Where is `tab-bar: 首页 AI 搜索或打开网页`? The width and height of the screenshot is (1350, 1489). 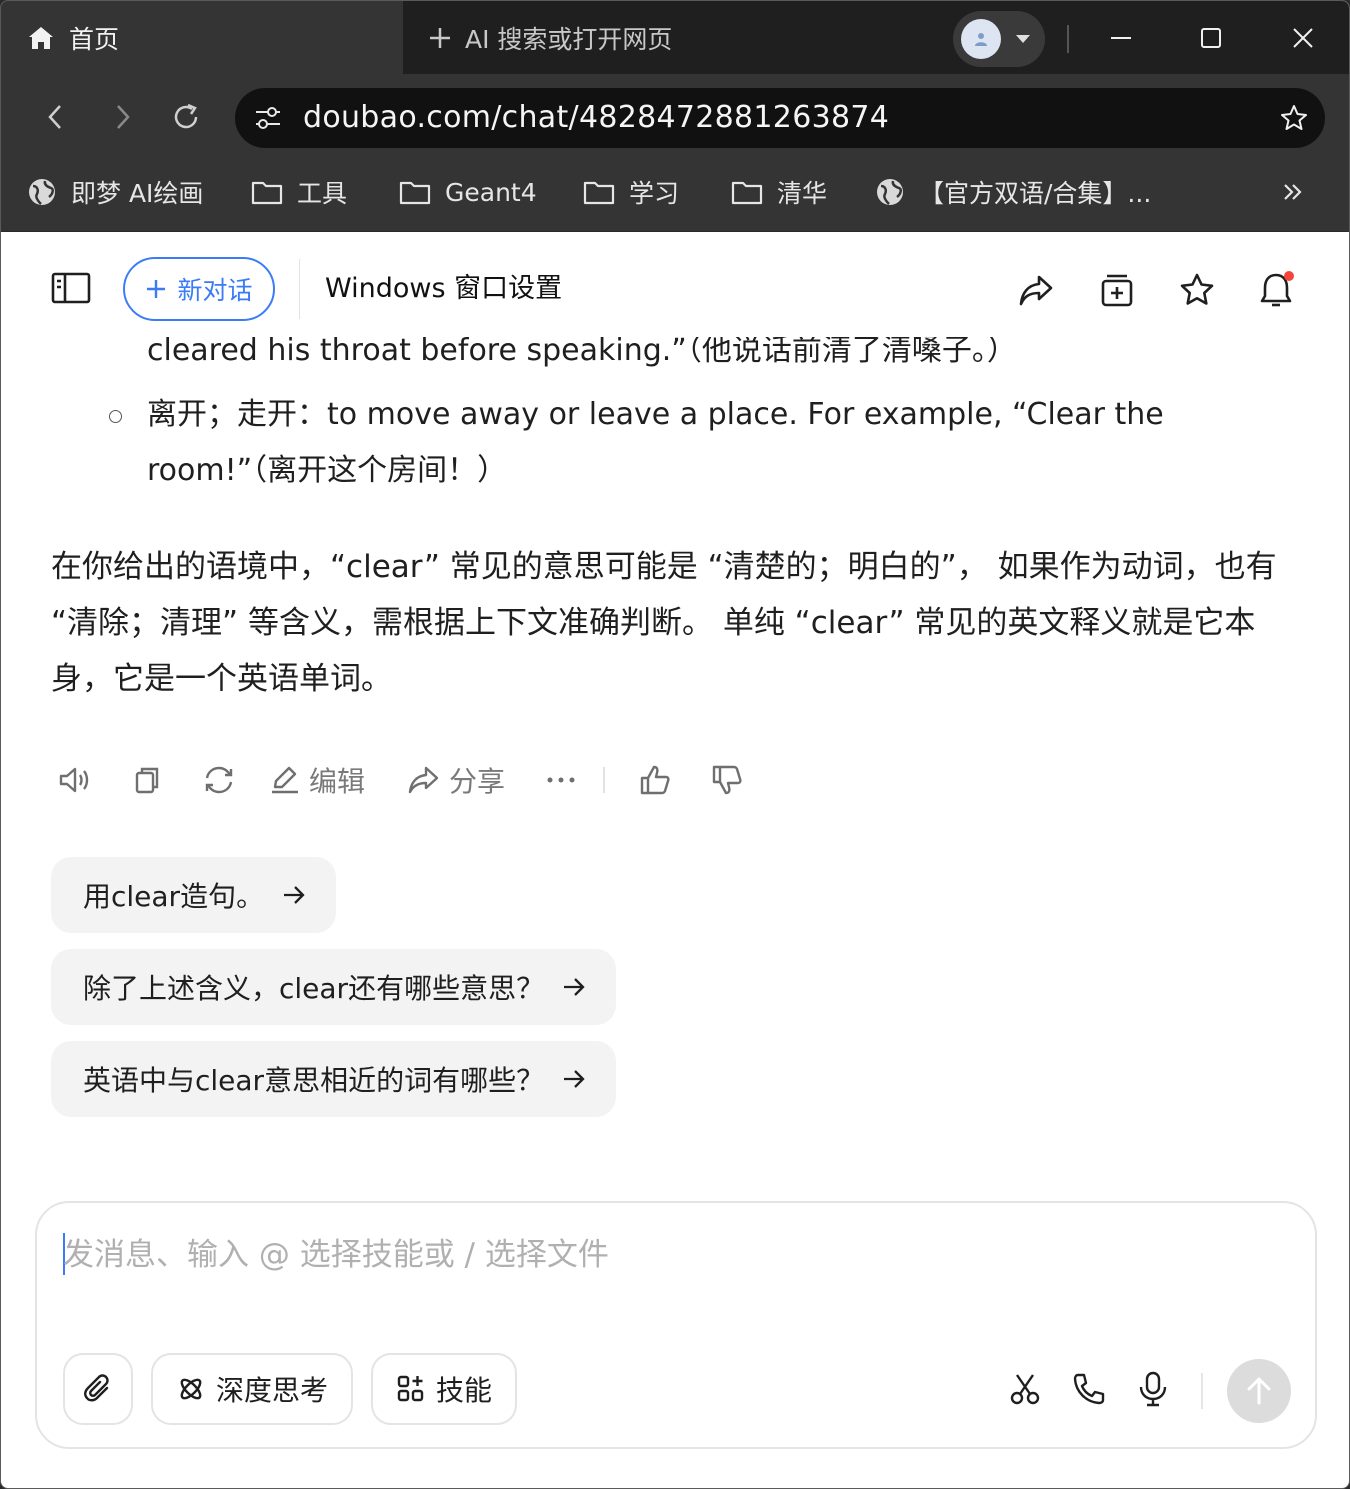
tab-bar: 首页 AI 搜索或打开网页 is located at coordinates (675, 37).